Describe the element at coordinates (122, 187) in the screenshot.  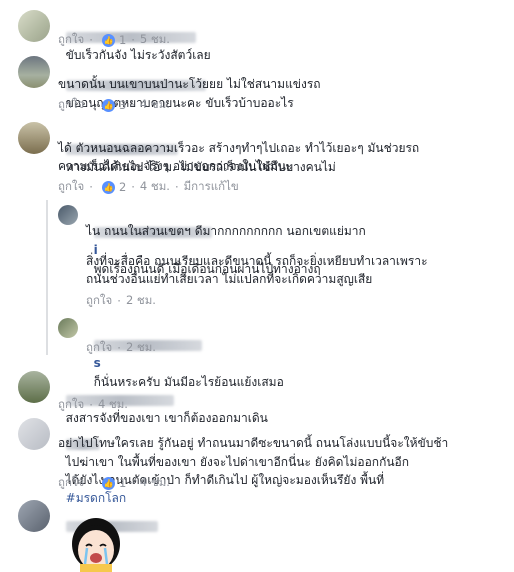
I see `like-count: 2` at that location.